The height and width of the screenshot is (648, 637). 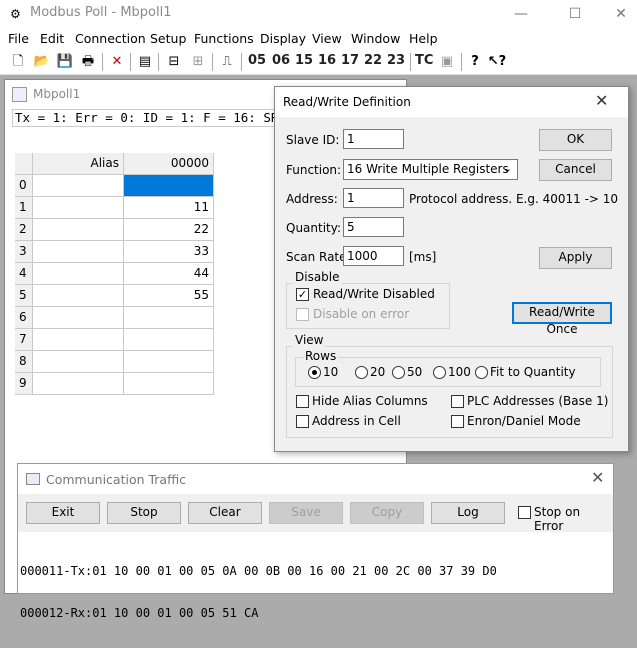 I want to click on register-column-header: 00000, so click(x=169, y=164).